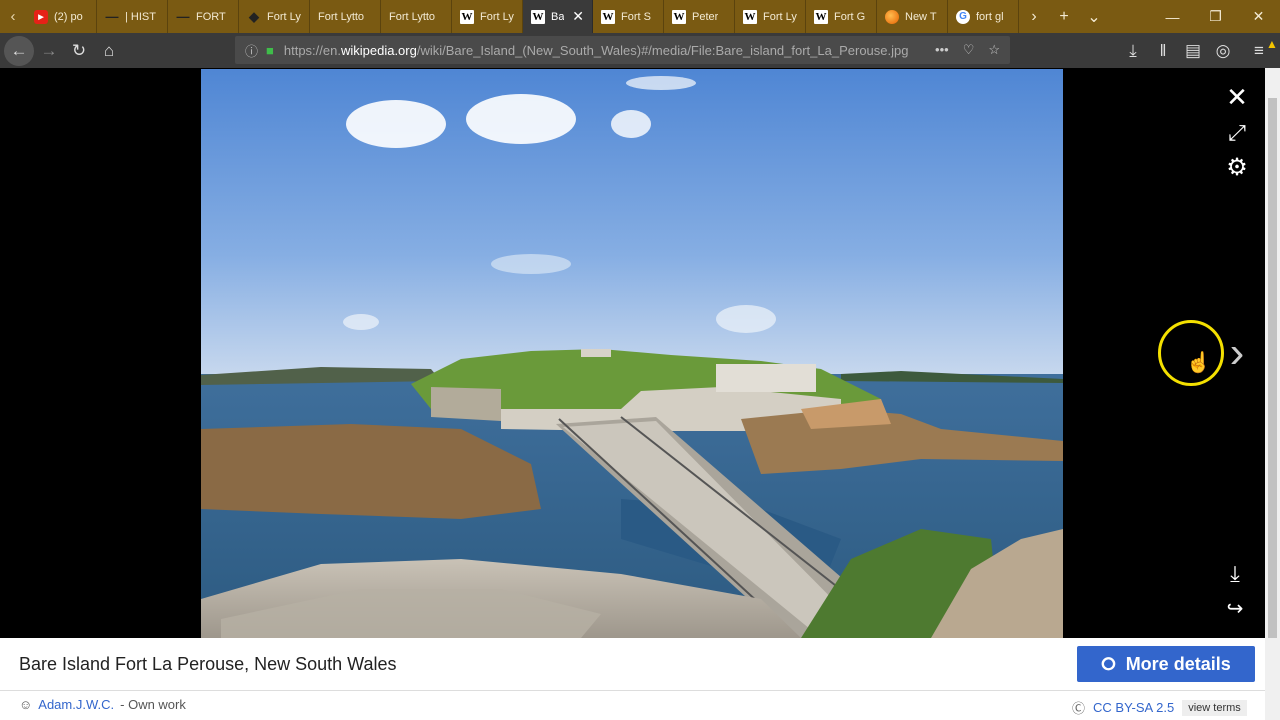  I want to click on url-domain: wikipedia.org, so click(378, 50).